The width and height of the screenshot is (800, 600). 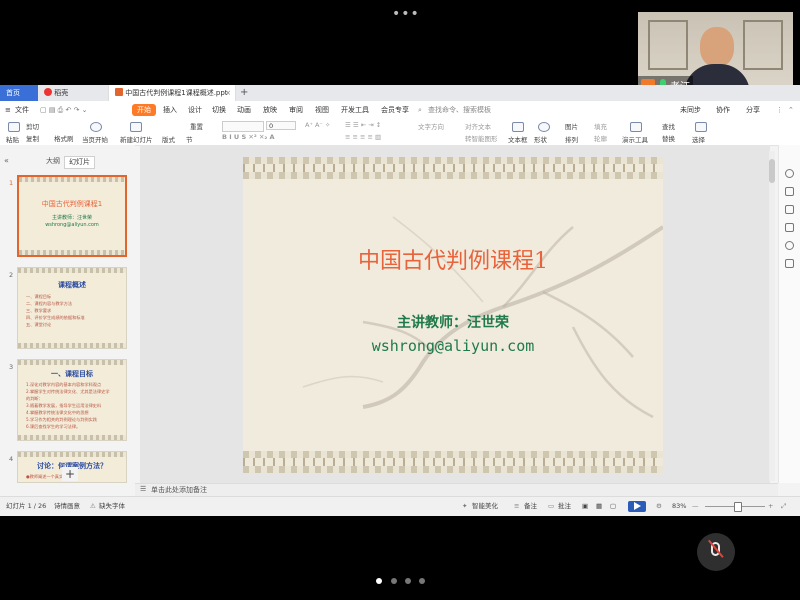 What do you see at coordinates (53, 161) in the screenshot?
I see `tab-outline: 大纲` at bounding box center [53, 161].